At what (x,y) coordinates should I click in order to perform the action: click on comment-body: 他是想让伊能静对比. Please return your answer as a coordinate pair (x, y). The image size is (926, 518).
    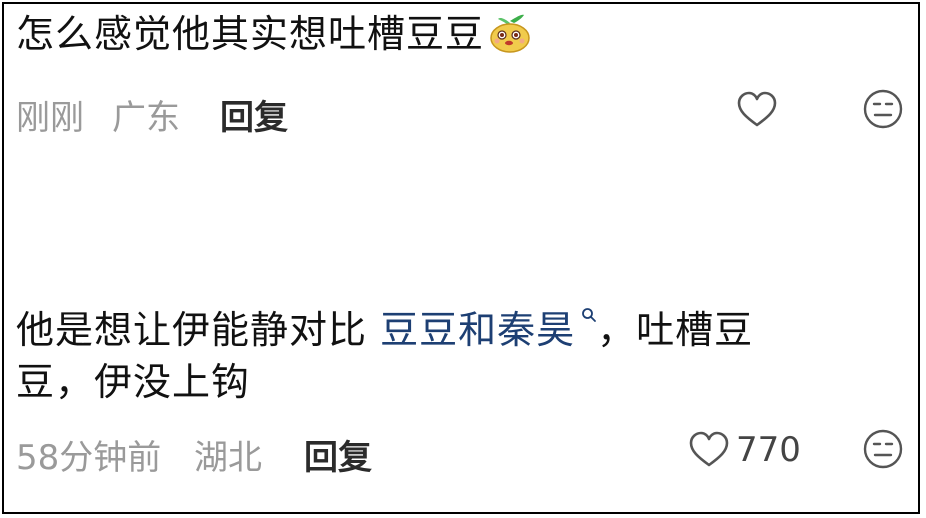
    Looking at the image, I should click on (198, 330).